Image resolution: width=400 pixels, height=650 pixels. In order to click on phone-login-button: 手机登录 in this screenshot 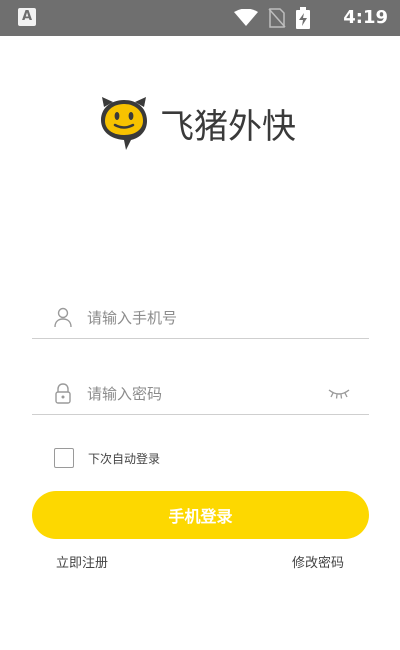, I will do `click(200, 515)`.